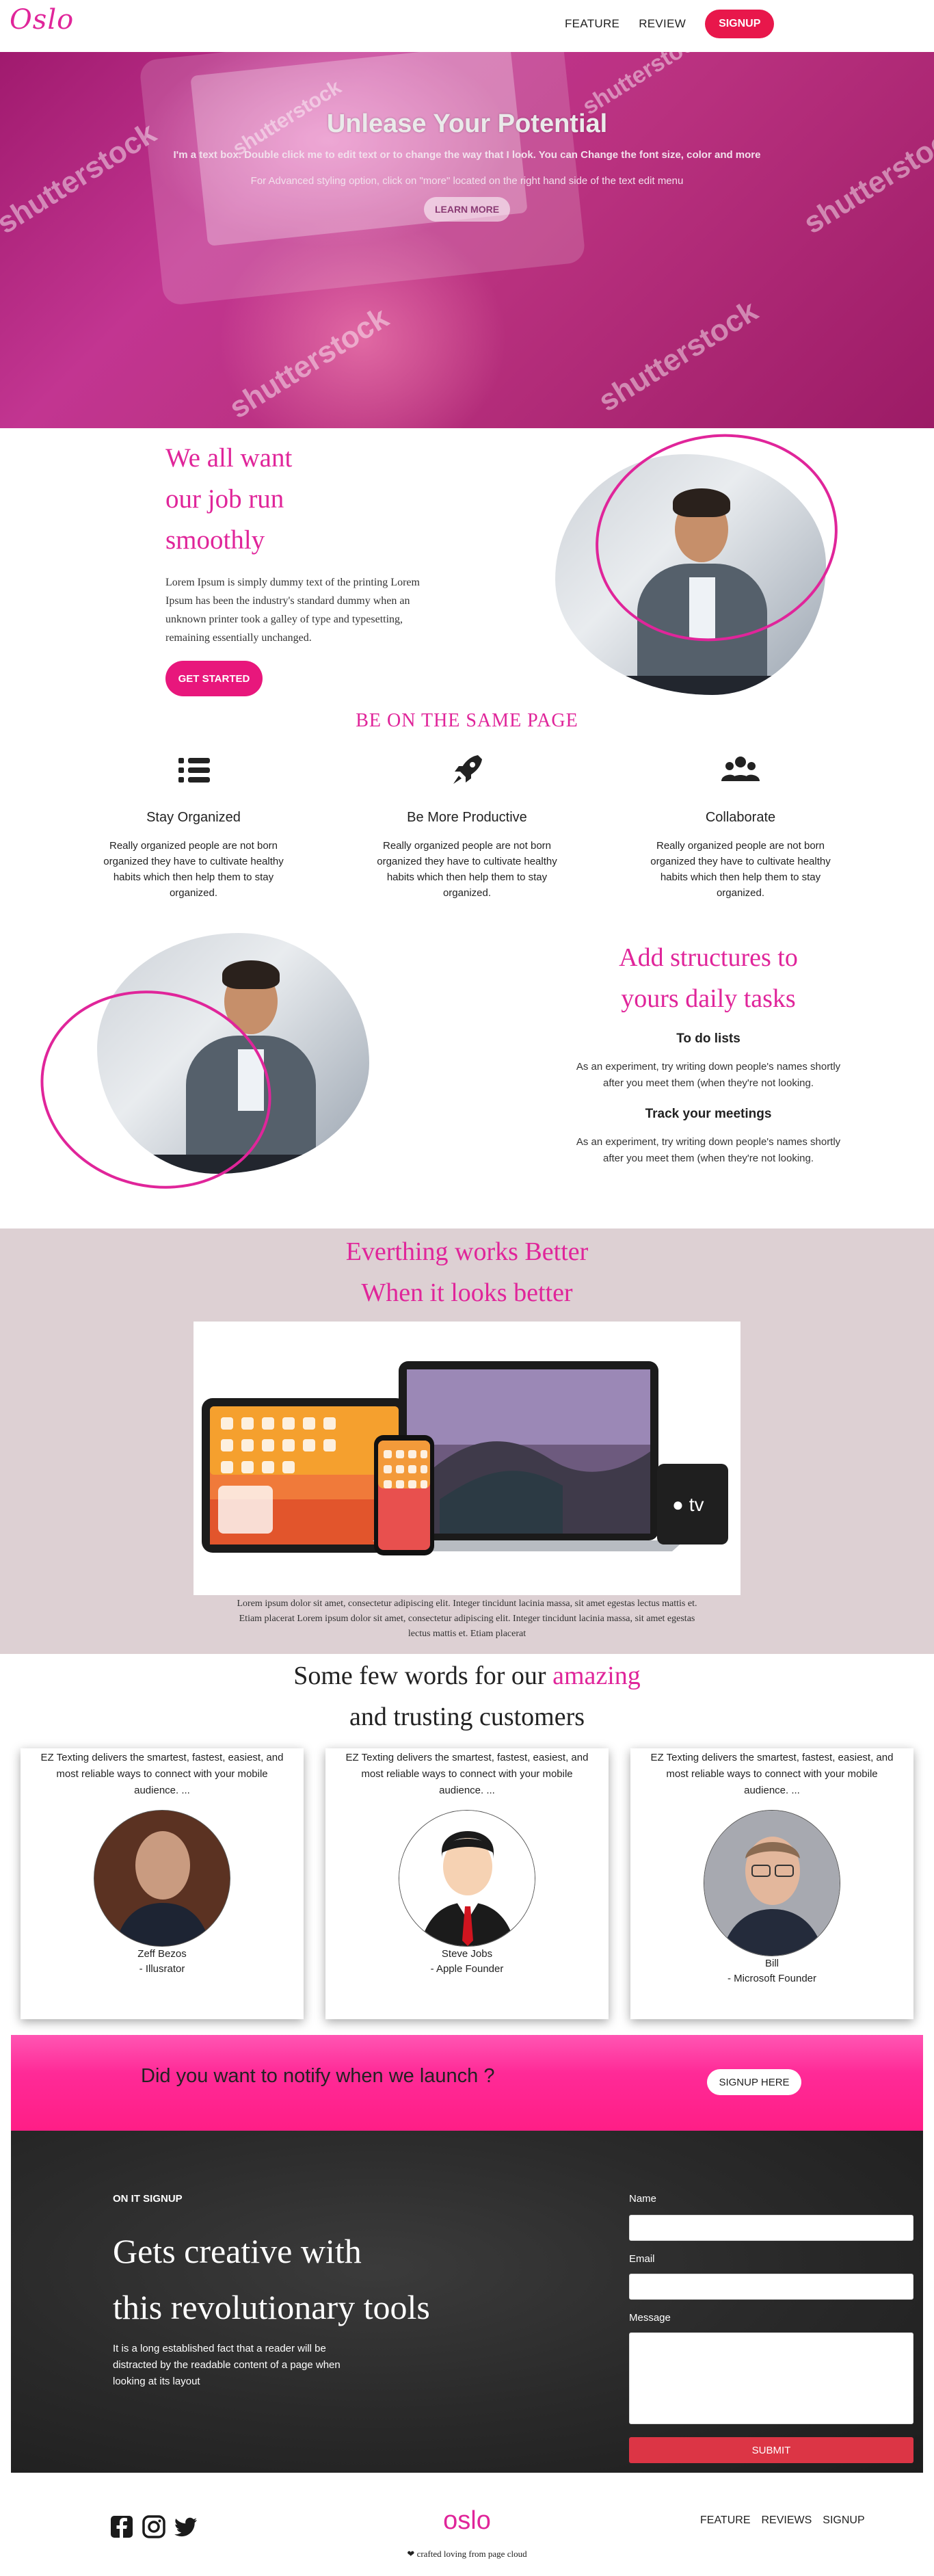 Image resolution: width=934 pixels, height=2576 pixels. Describe the element at coordinates (467, 720) in the screenshot. I see `same-page-title: BE ON THE SAME PAGE` at that location.